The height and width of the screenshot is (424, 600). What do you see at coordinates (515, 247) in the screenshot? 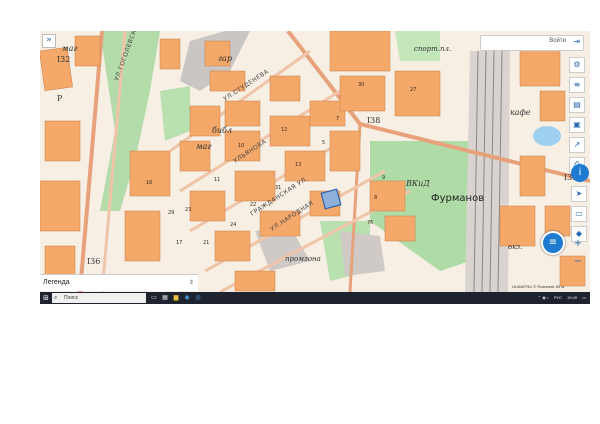
I see `label-vkz: вкз.` at bounding box center [515, 247].